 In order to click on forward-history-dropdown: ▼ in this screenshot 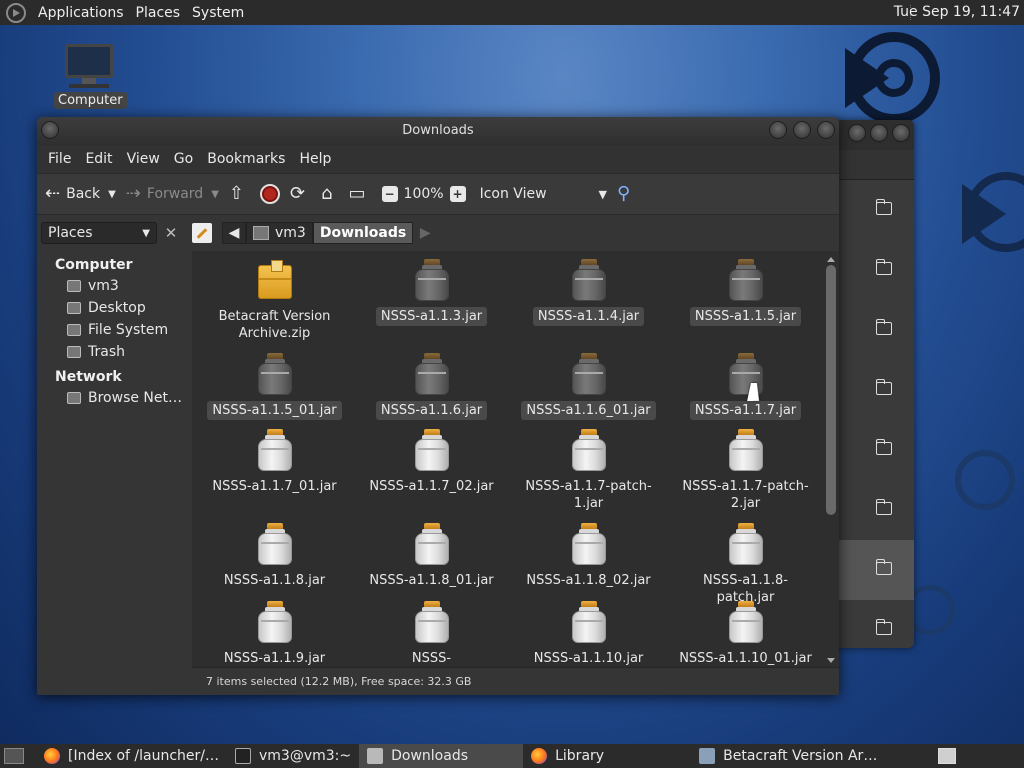, I will do `click(215, 194)`.